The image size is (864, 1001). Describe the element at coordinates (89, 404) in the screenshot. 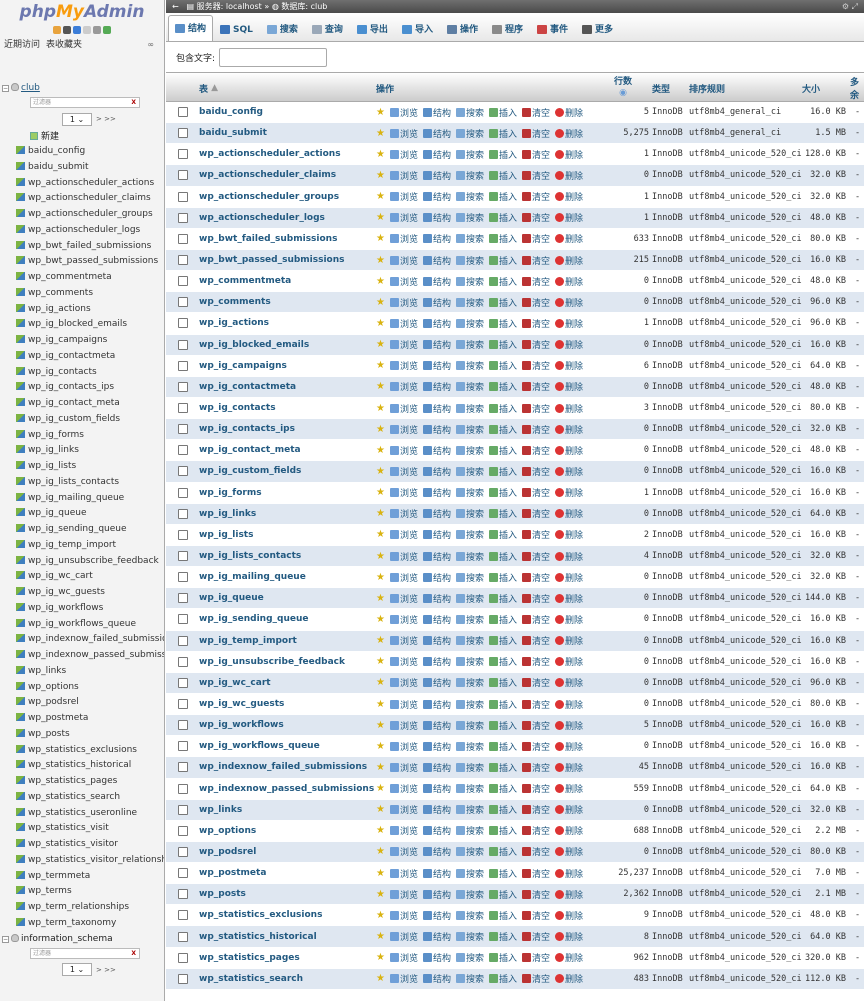

I see `sidebar-table-item: +wp_ig_contact_meta` at that location.